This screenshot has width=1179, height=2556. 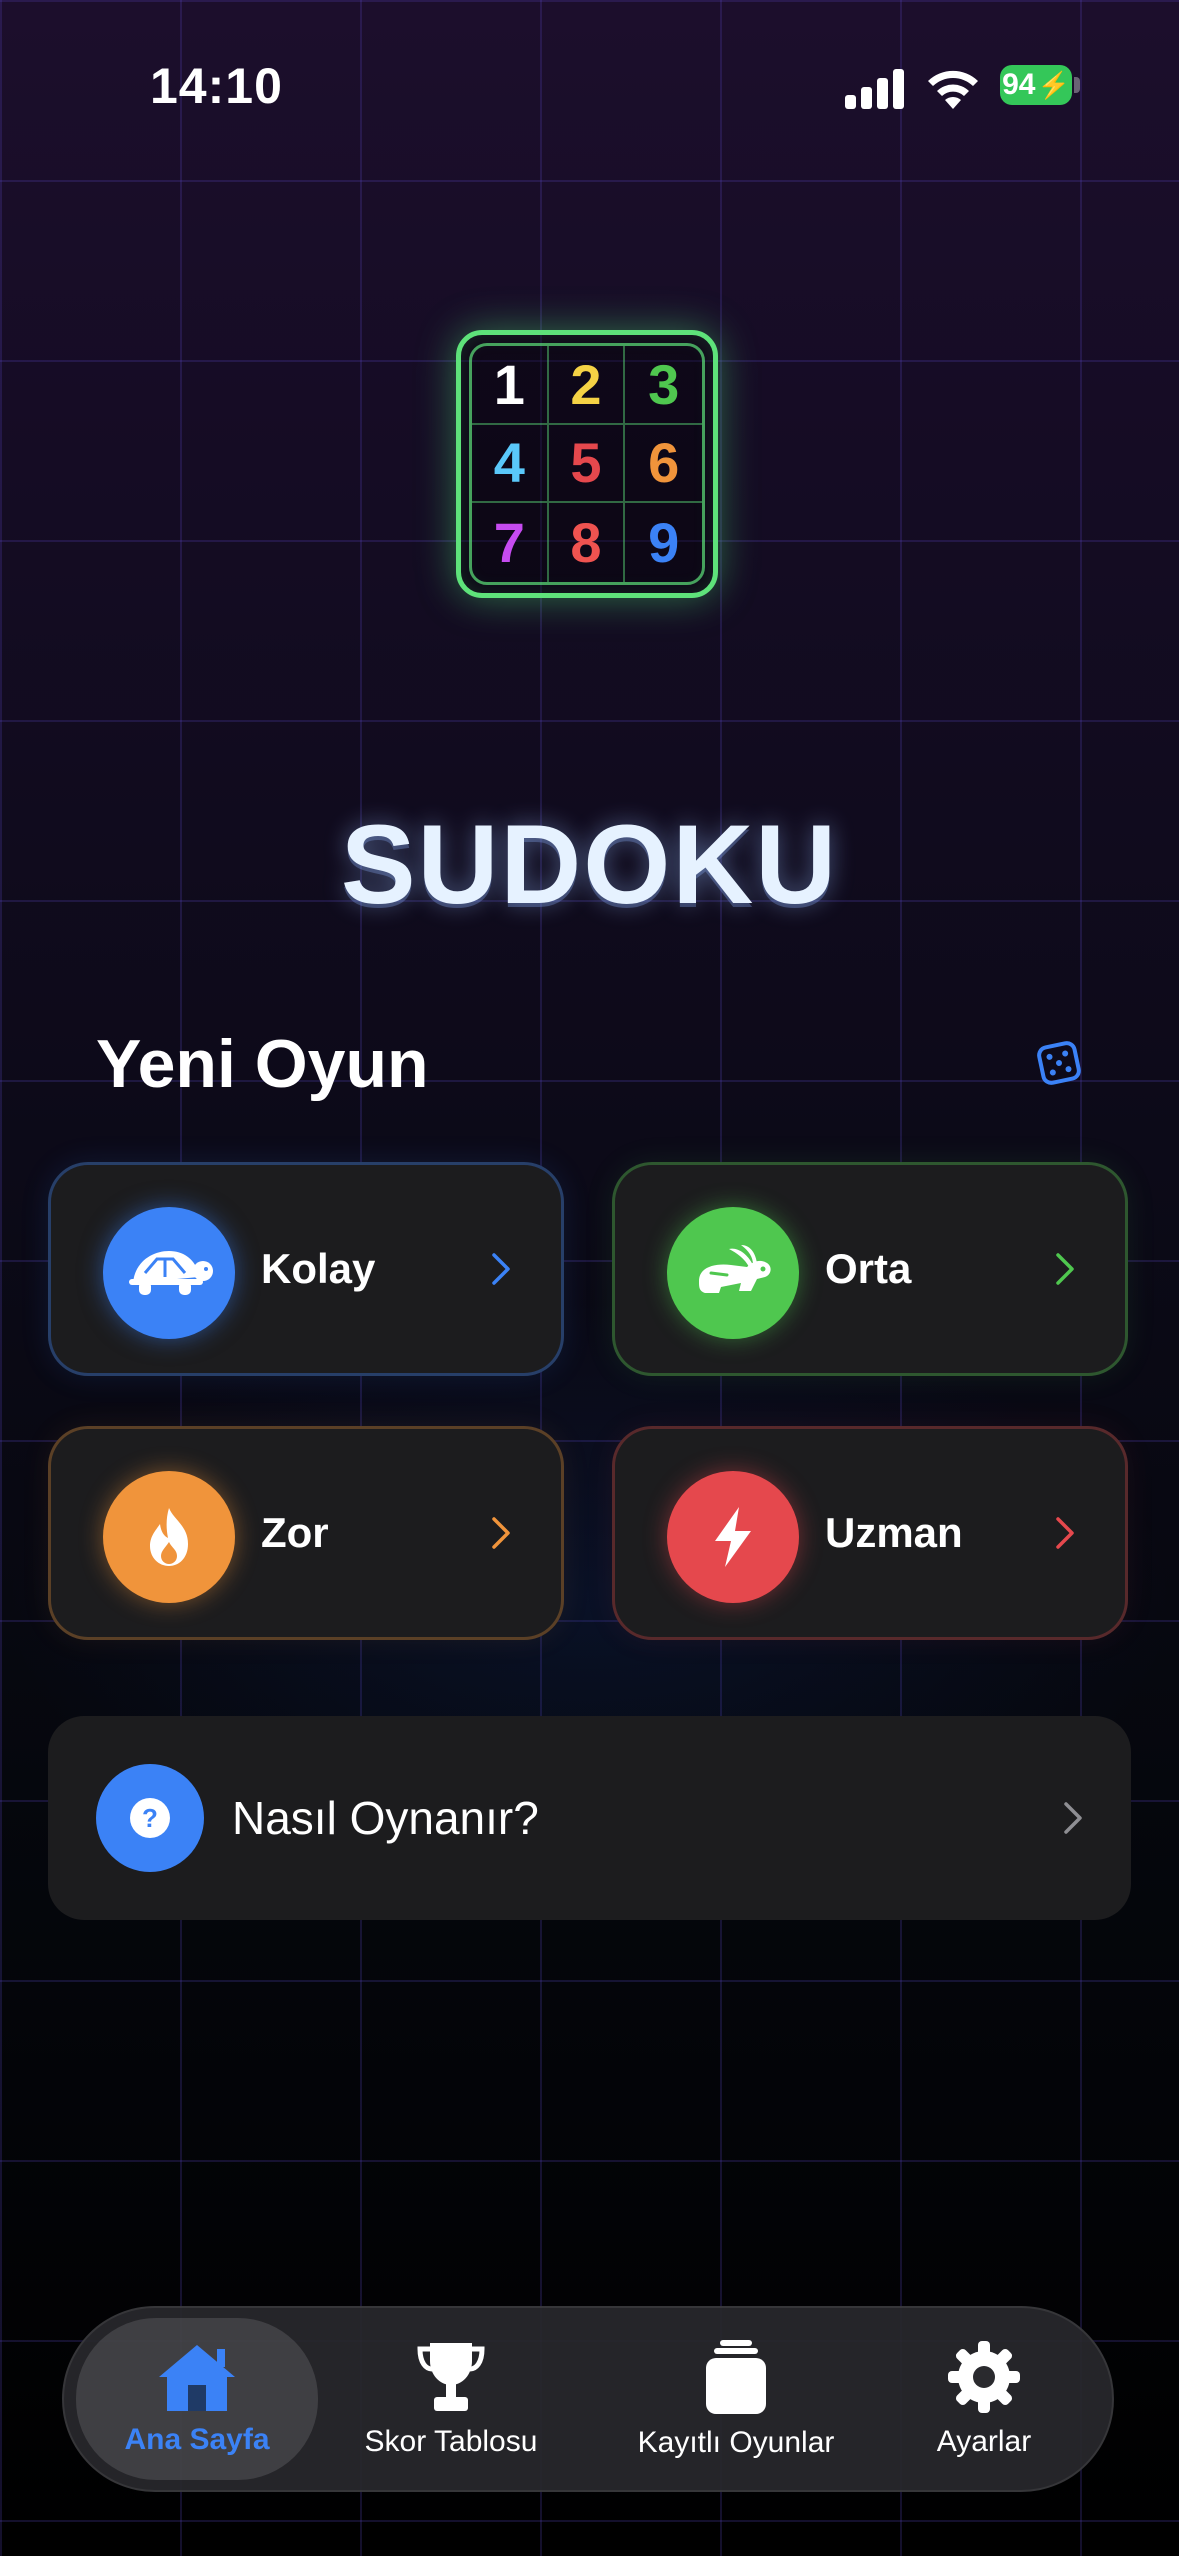 I want to click on difficulty-expert-button: Uzman, so click(x=870, y=1533).